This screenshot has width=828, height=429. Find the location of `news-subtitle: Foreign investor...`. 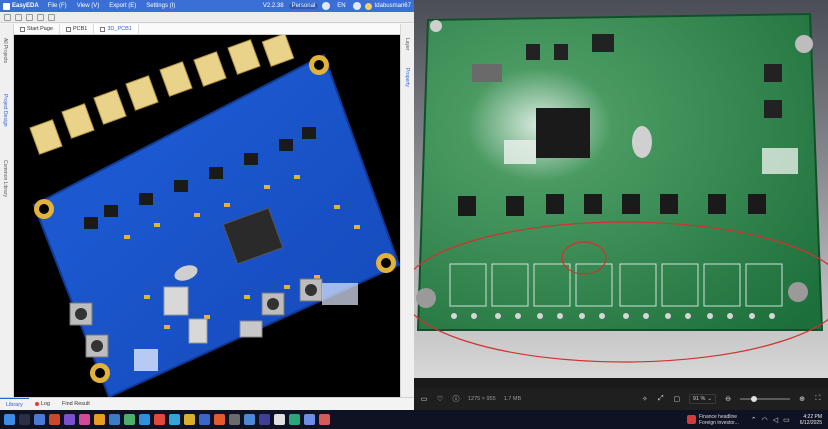

news-subtitle: Foreign investor... is located at coordinates (719, 422).